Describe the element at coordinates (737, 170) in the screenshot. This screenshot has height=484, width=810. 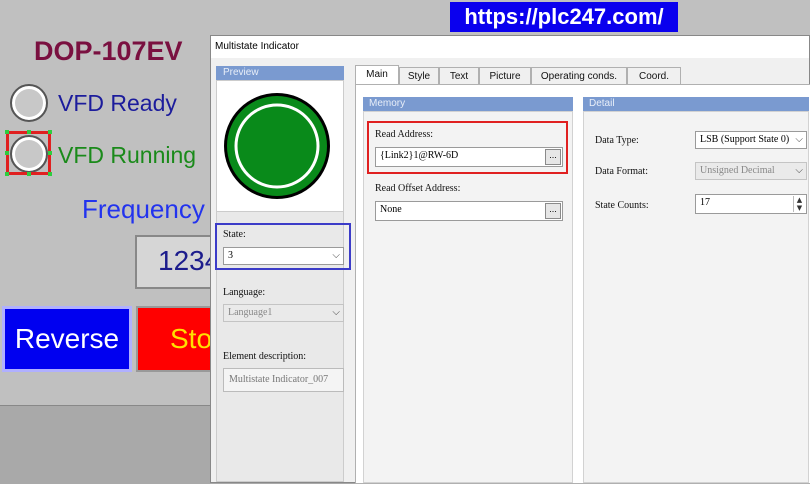
I see `data-format-value: Unsigned Decimal` at that location.